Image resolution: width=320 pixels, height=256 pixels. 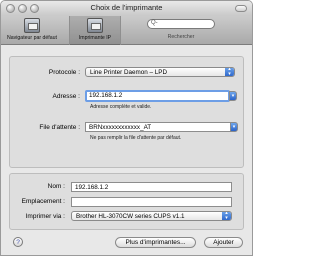 I want to click on print-via-label: Imprimer via :, so click(x=45, y=216).